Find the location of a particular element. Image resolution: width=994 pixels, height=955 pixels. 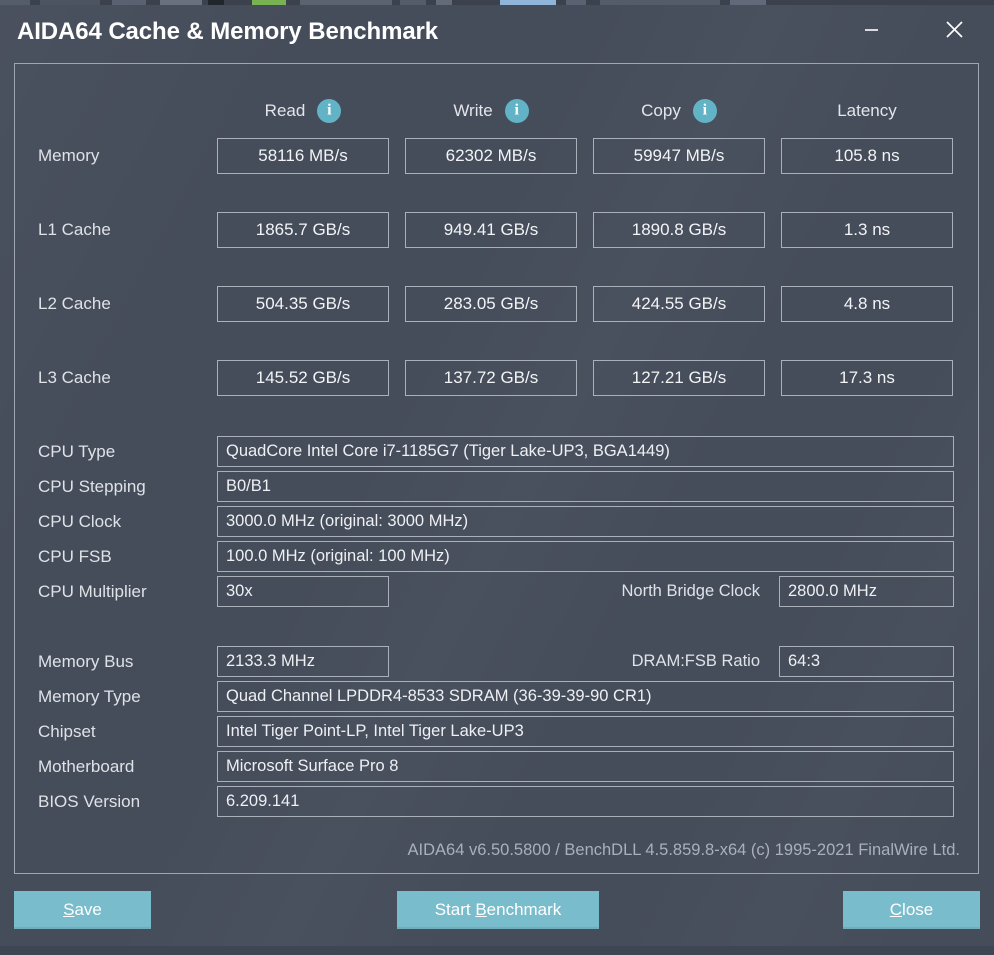

save-label-suffix: ave is located at coordinates (88, 909).